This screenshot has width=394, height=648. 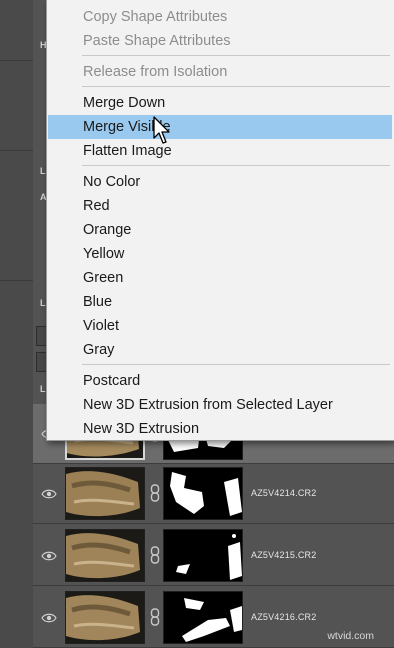 What do you see at coordinates (220, 278) in the screenshot?
I see `menu-item-green: Green` at bounding box center [220, 278].